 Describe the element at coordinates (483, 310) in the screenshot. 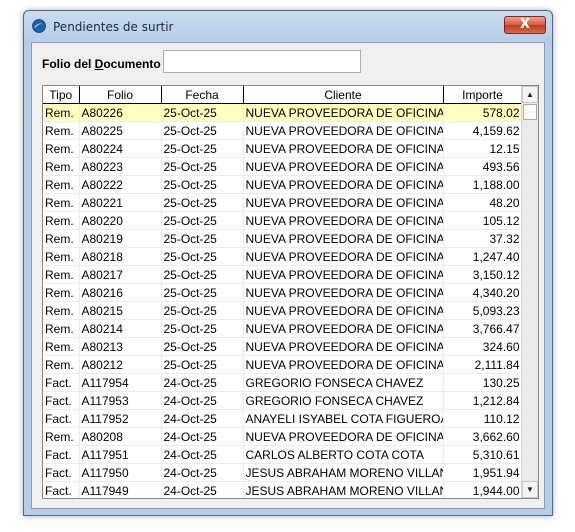

I see `cell-importe: 5,093.23` at that location.